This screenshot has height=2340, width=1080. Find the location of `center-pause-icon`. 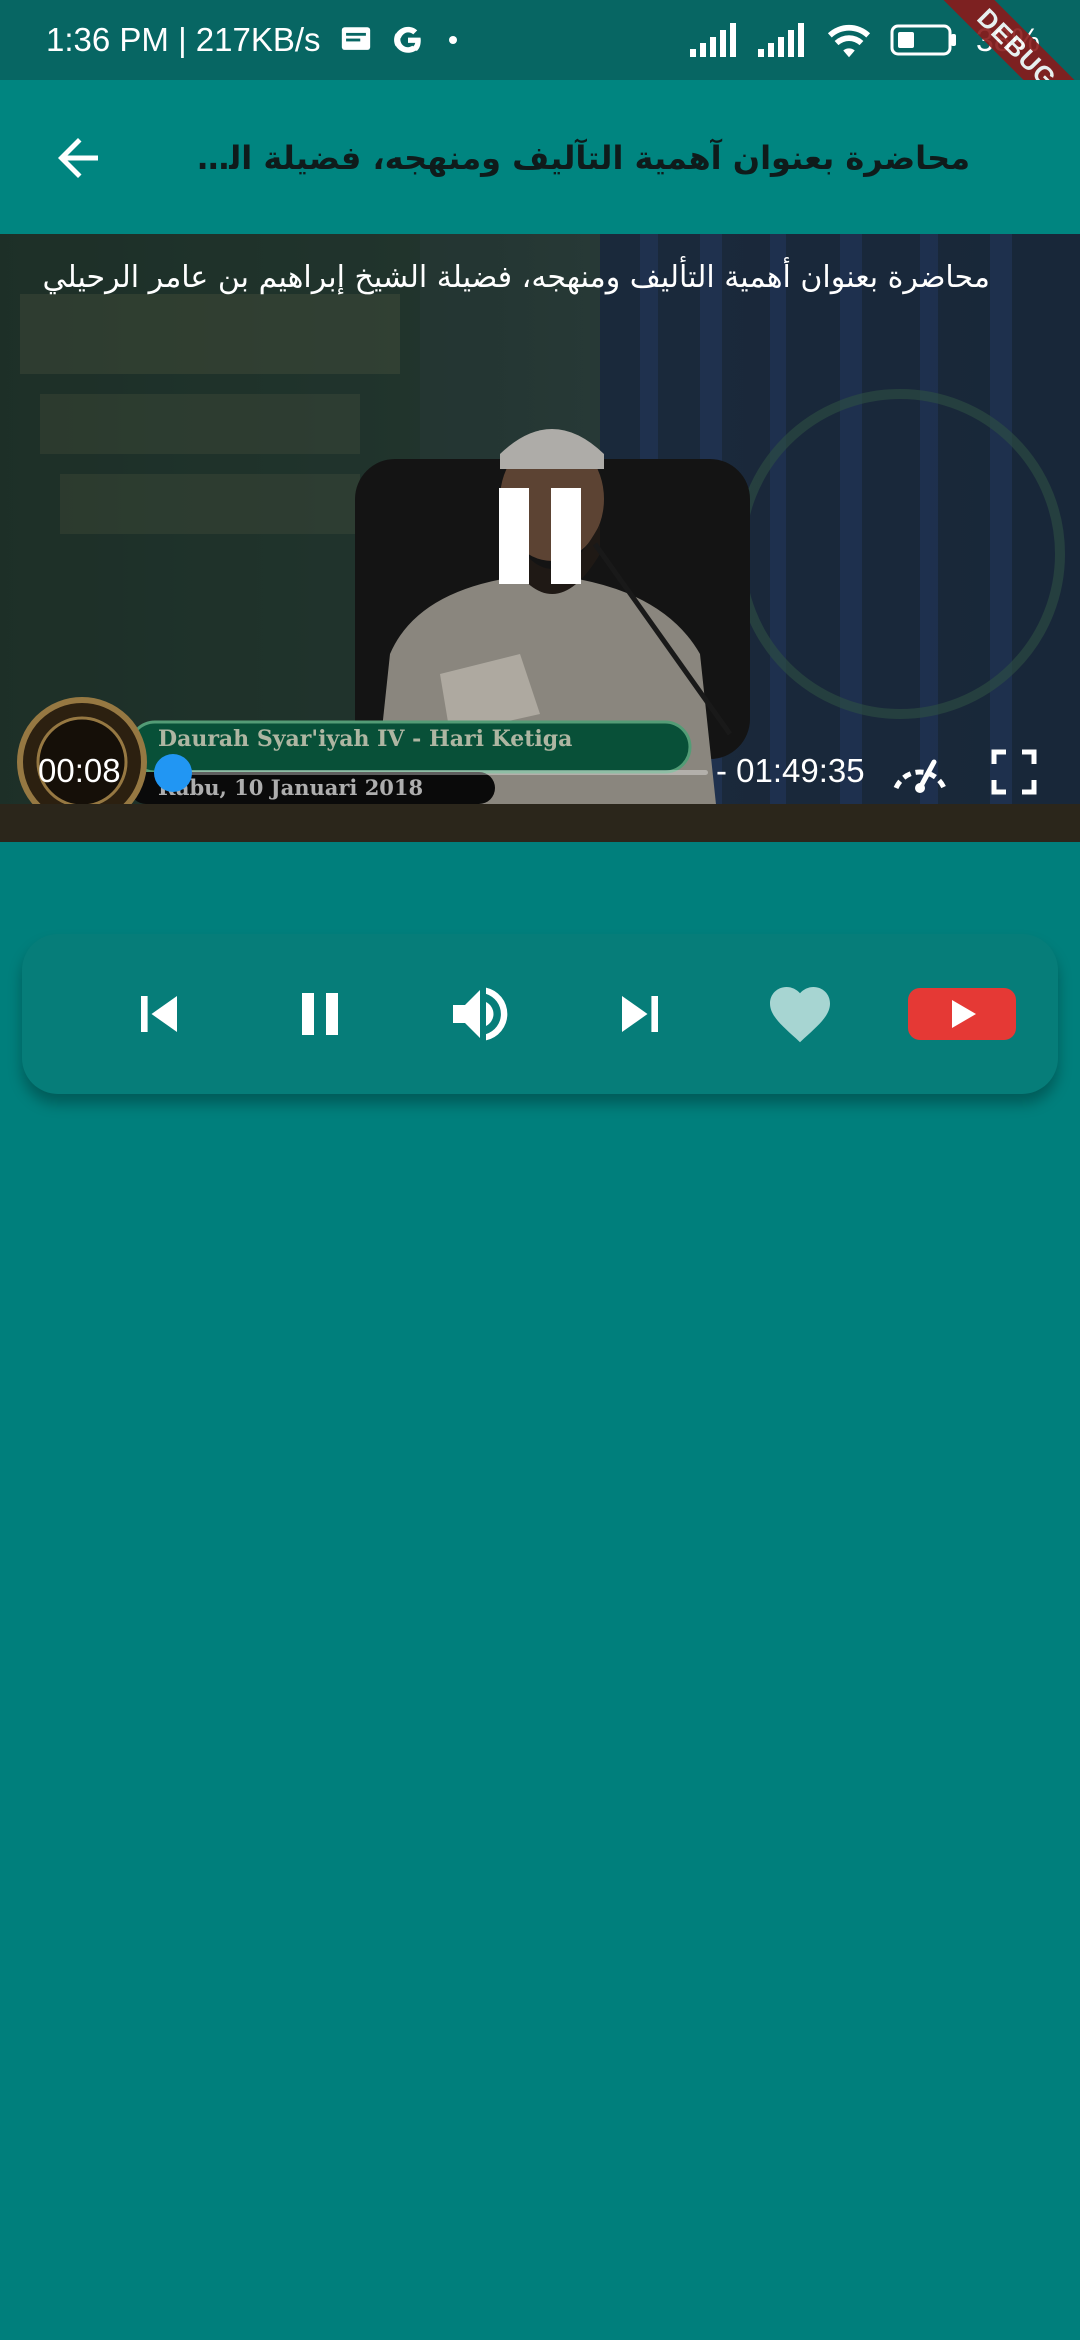

center-pause-icon is located at coordinates (540, 536).